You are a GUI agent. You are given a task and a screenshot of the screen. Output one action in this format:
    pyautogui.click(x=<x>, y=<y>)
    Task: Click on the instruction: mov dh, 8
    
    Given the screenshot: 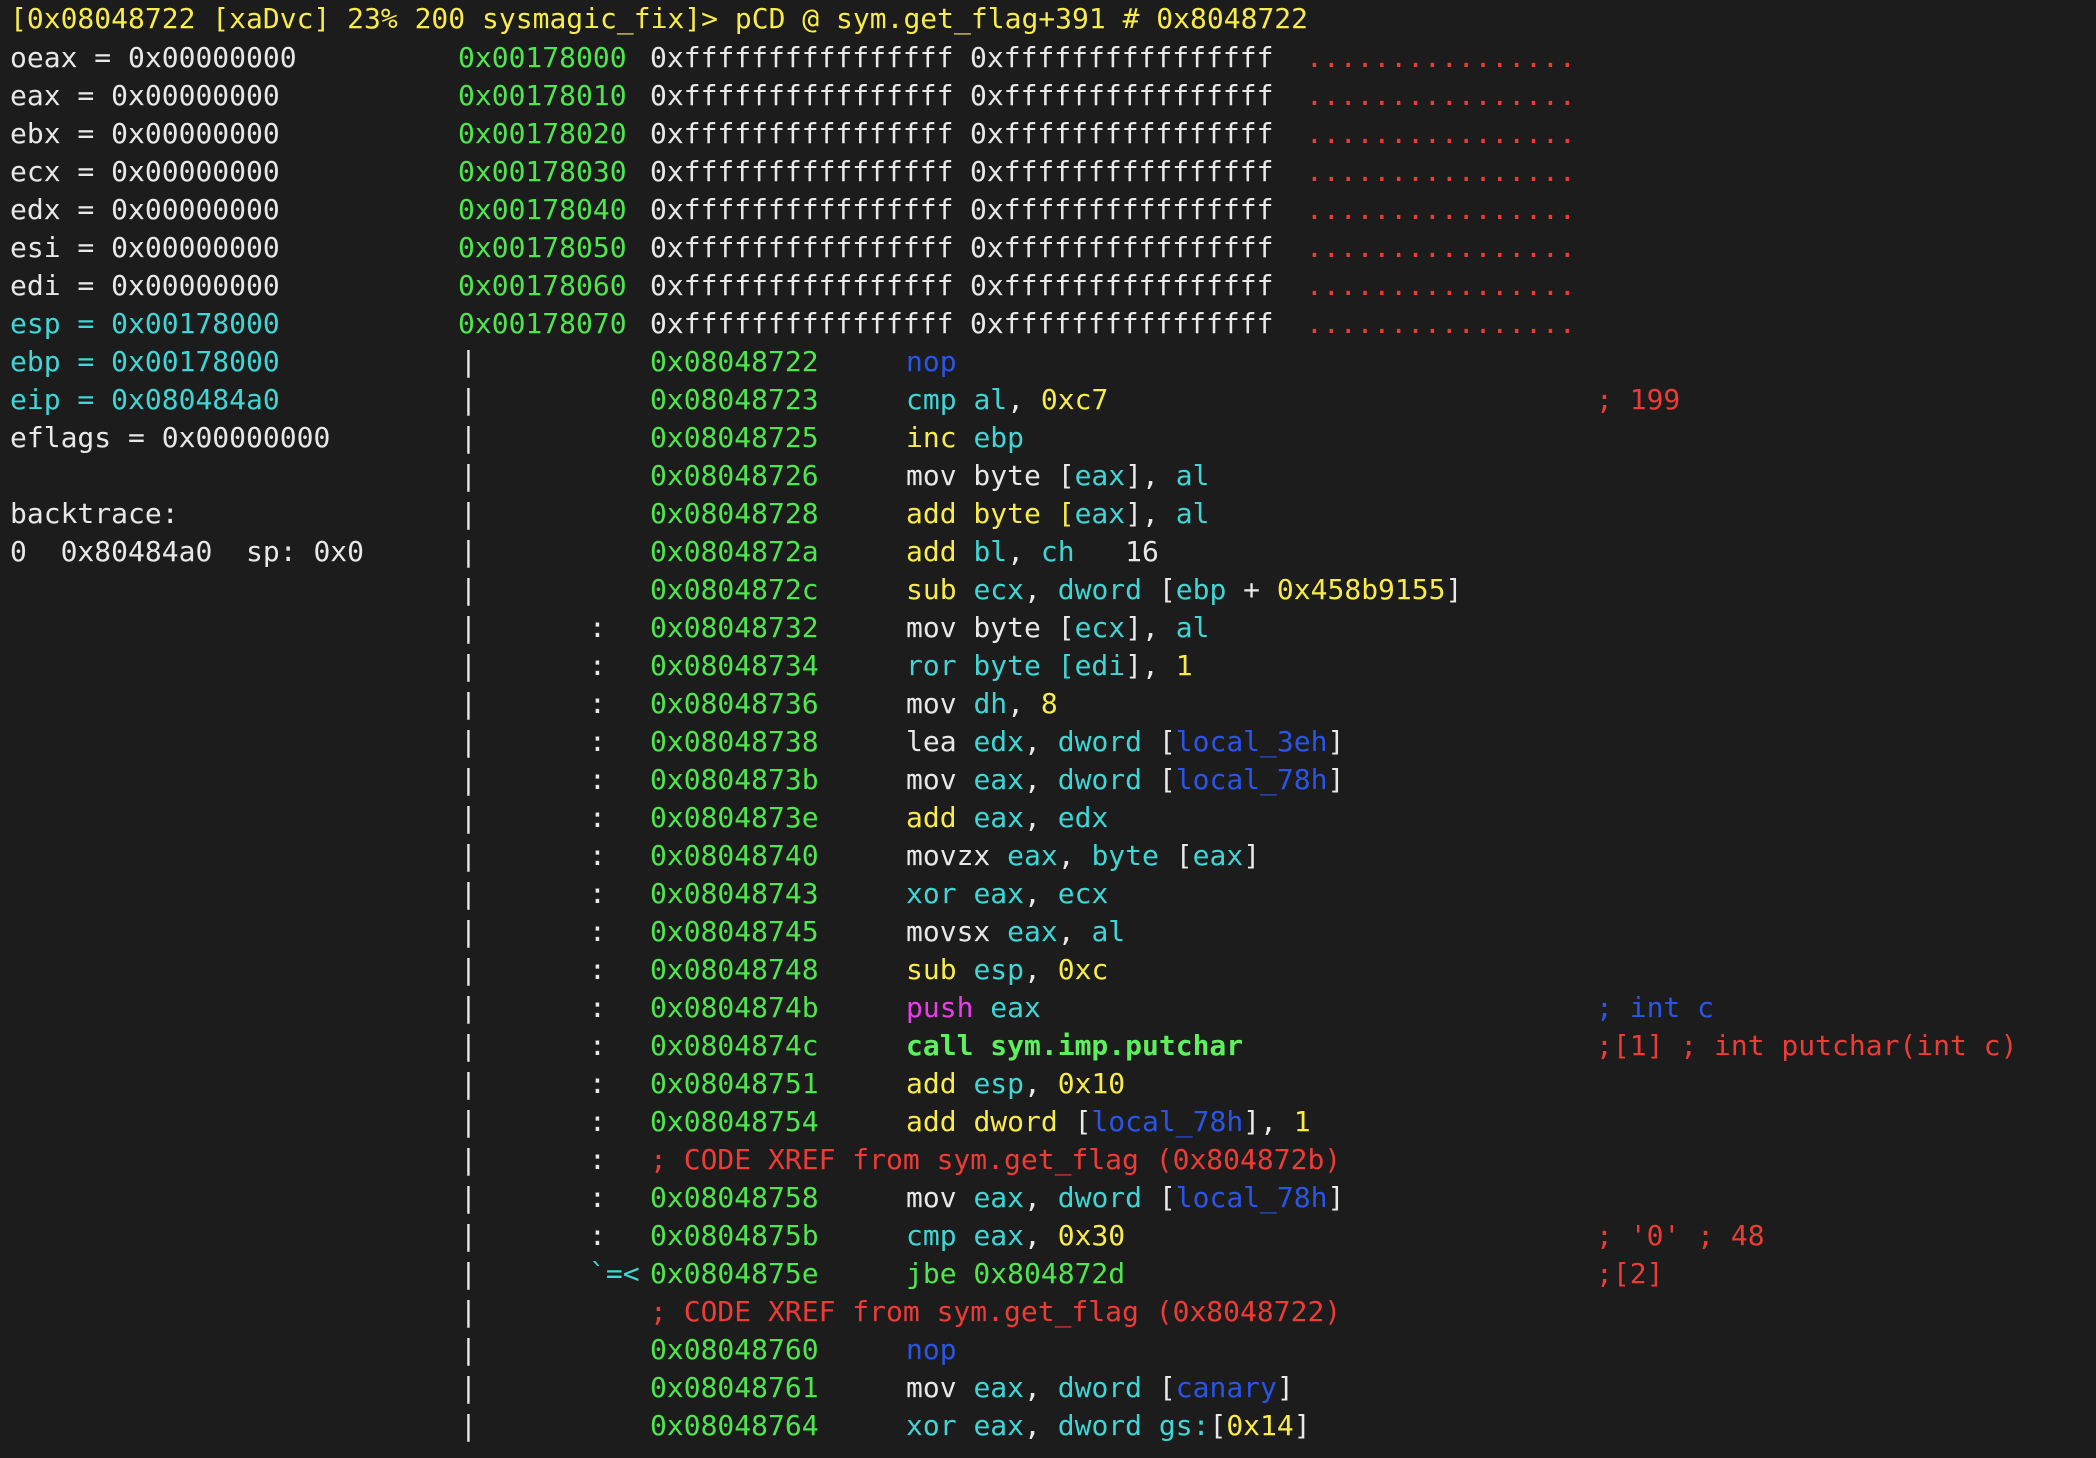 What is the action you would take?
    pyautogui.click(x=982, y=704)
    